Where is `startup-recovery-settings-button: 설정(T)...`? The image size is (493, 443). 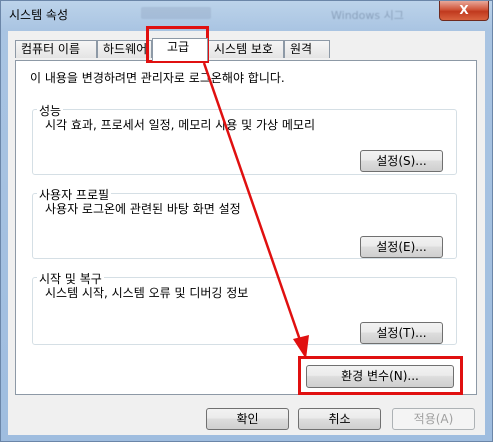
startup-recovery-settings-button: 설정(T)... is located at coordinates (401, 333).